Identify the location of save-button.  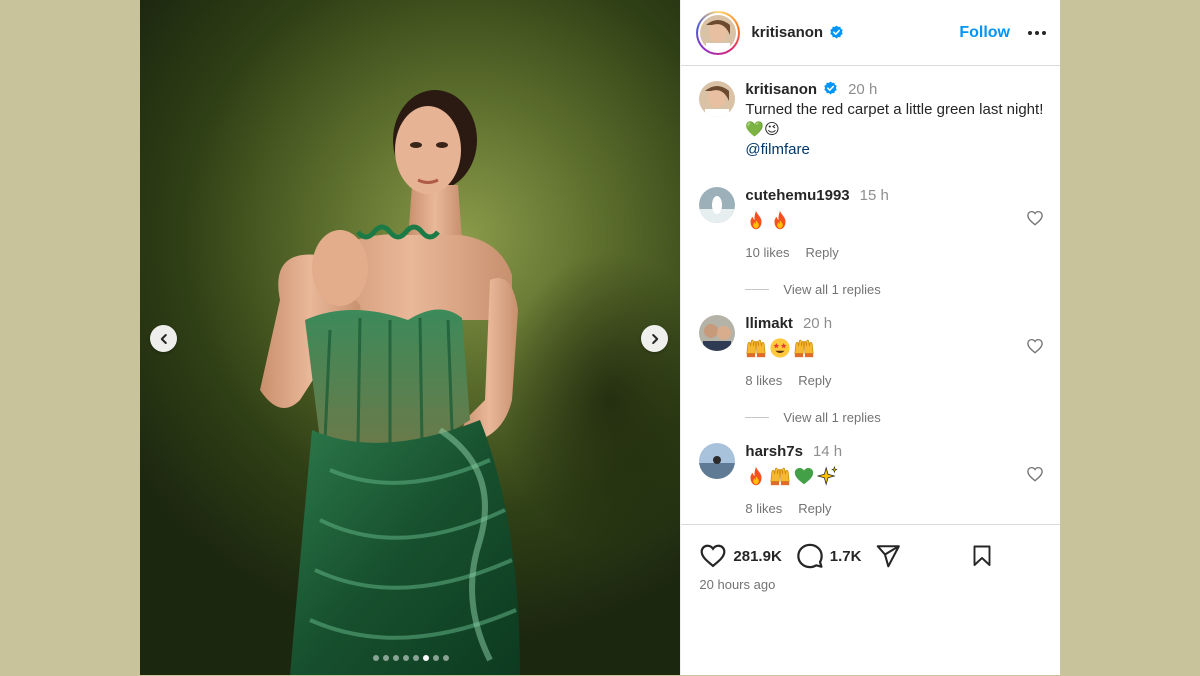
(982, 556).